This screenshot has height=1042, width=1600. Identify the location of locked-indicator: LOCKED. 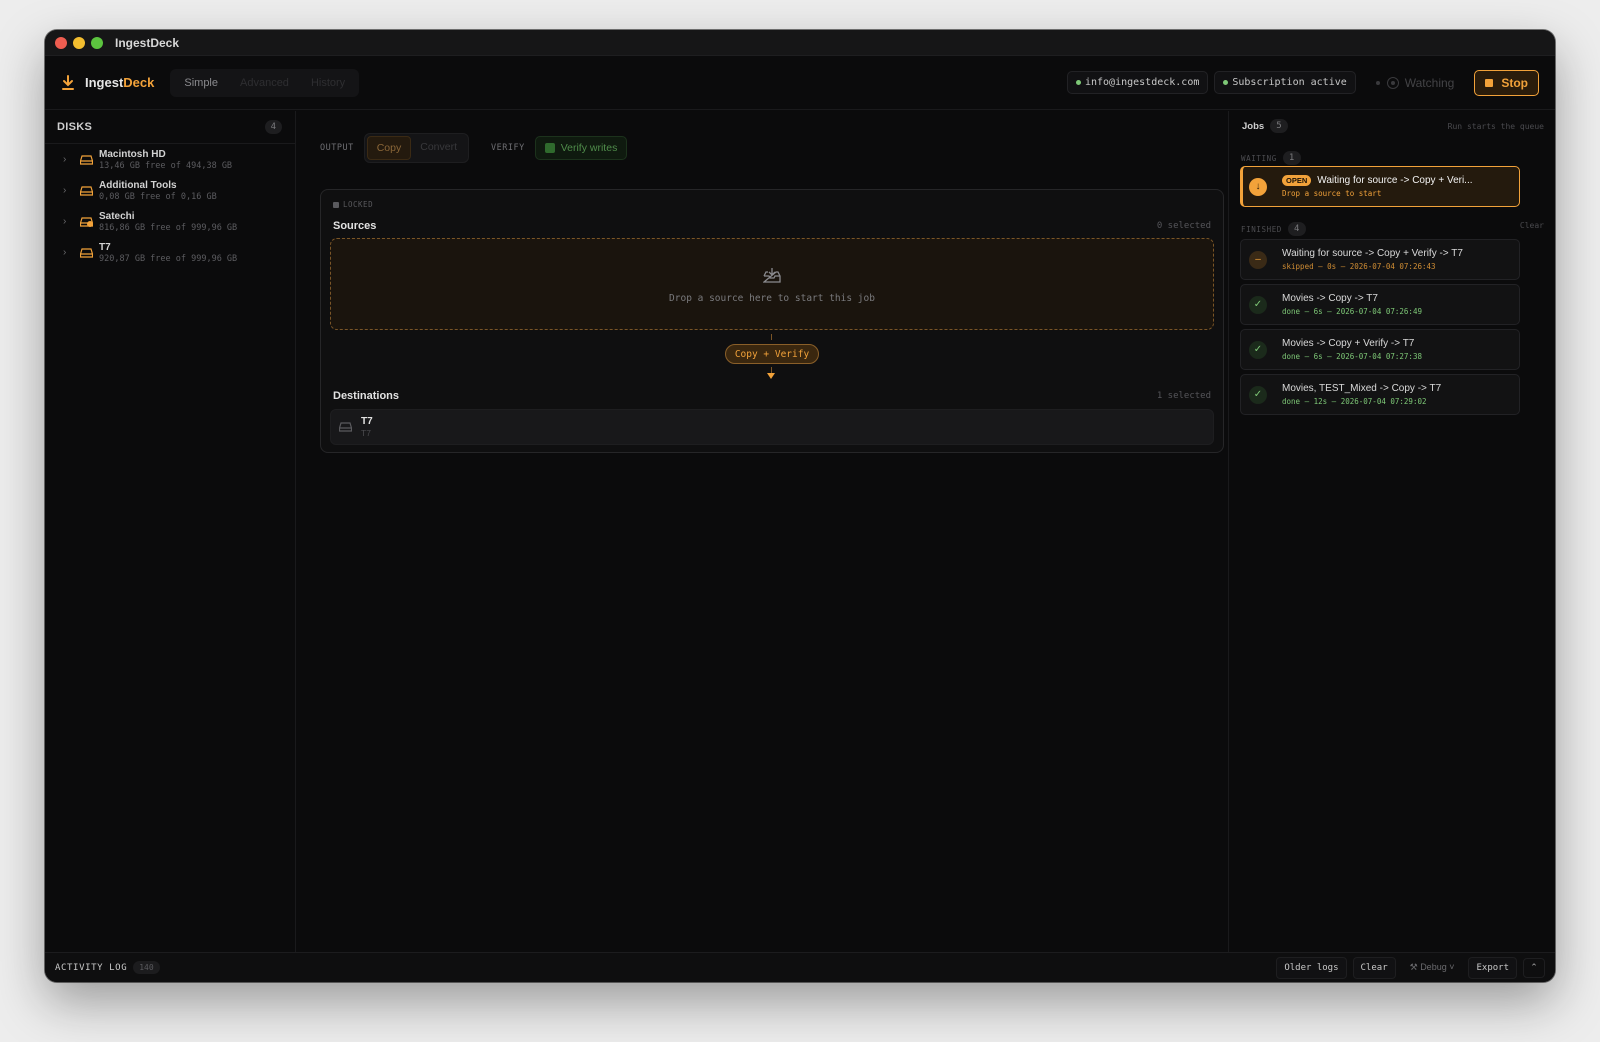
(353, 204).